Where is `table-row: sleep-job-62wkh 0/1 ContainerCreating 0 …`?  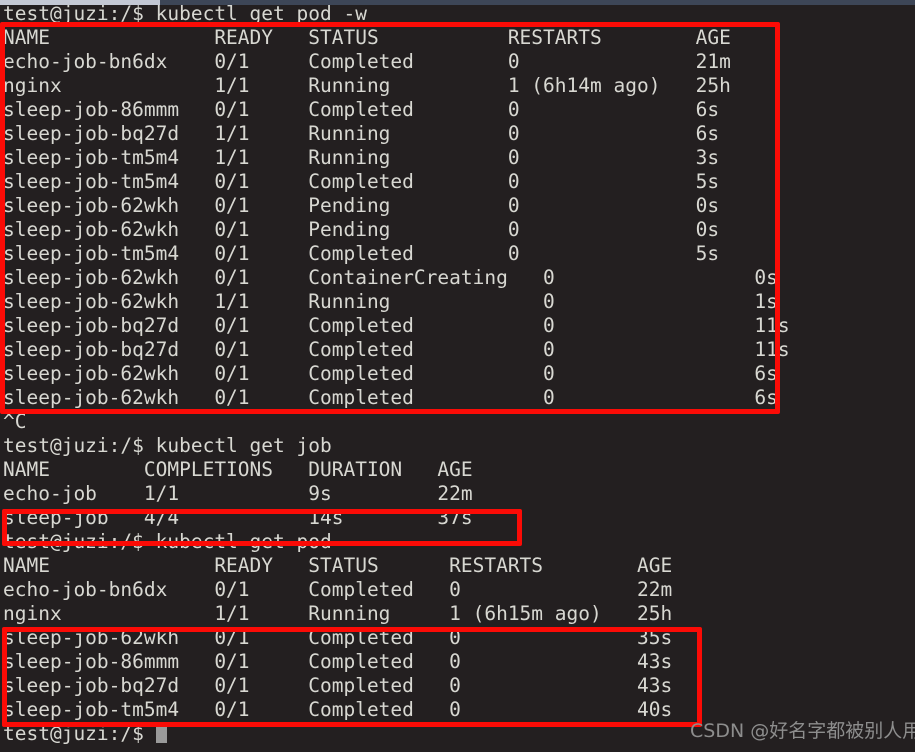 table-row: sleep-job-62wkh 0/1 ContainerCreating 0 … is located at coordinates (390, 277).